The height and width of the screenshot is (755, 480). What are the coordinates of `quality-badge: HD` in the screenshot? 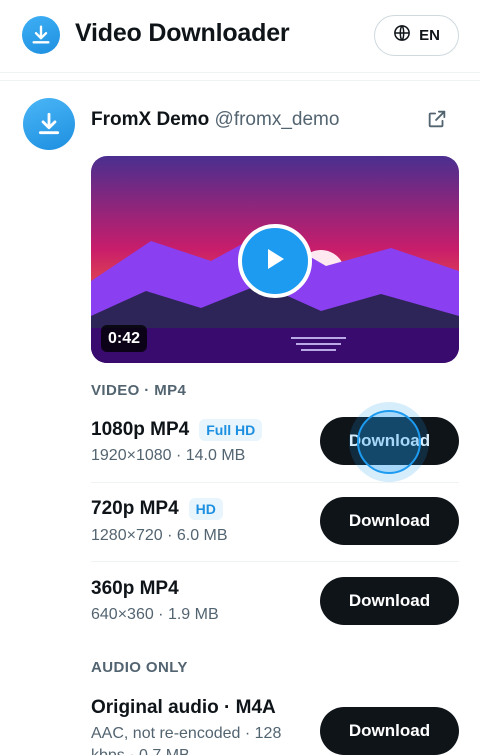 It's located at (205, 509).